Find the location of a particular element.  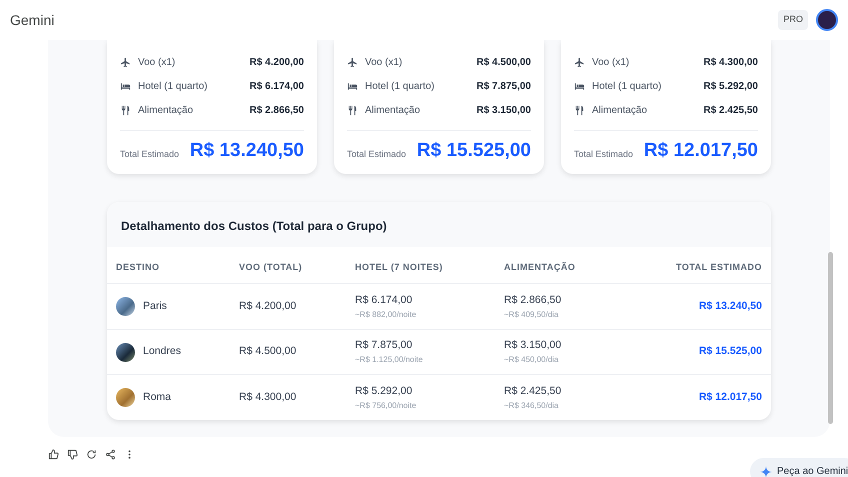

destination-name: Roma is located at coordinates (157, 397).